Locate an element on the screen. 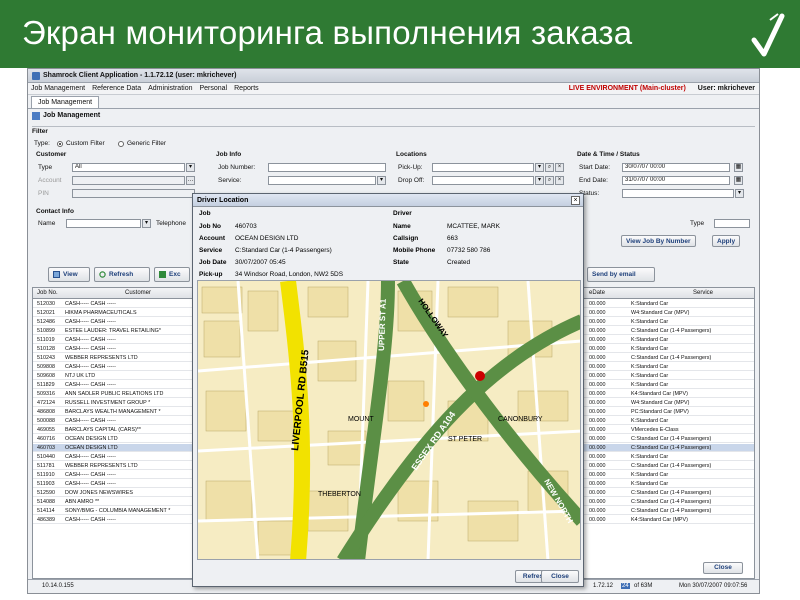  dropoff-dropdown-button: ▾ is located at coordinates (539, 180).